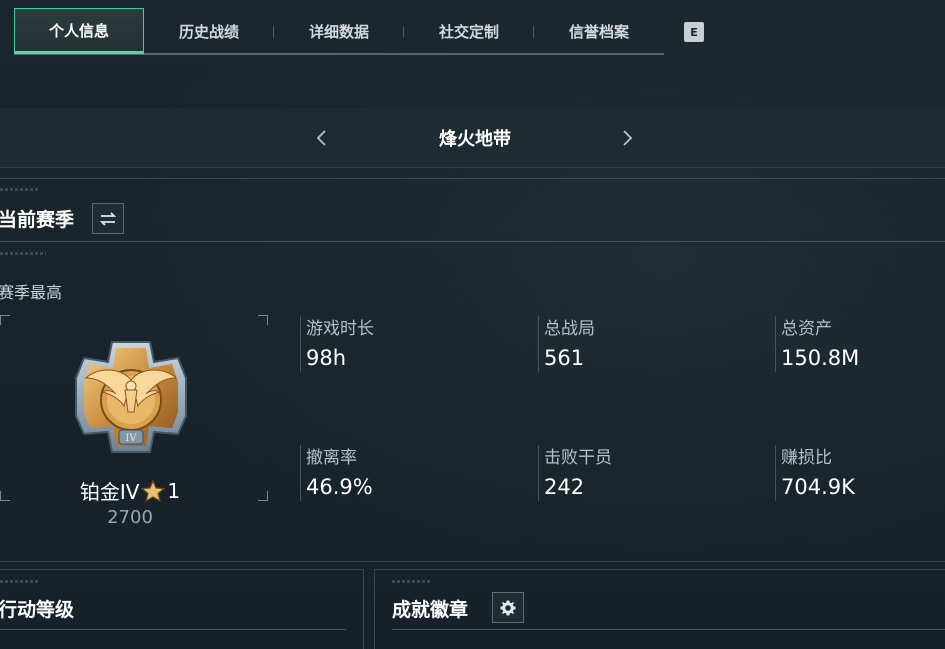  I want to click on action-level-title: 行动等级, so click(37, 610).